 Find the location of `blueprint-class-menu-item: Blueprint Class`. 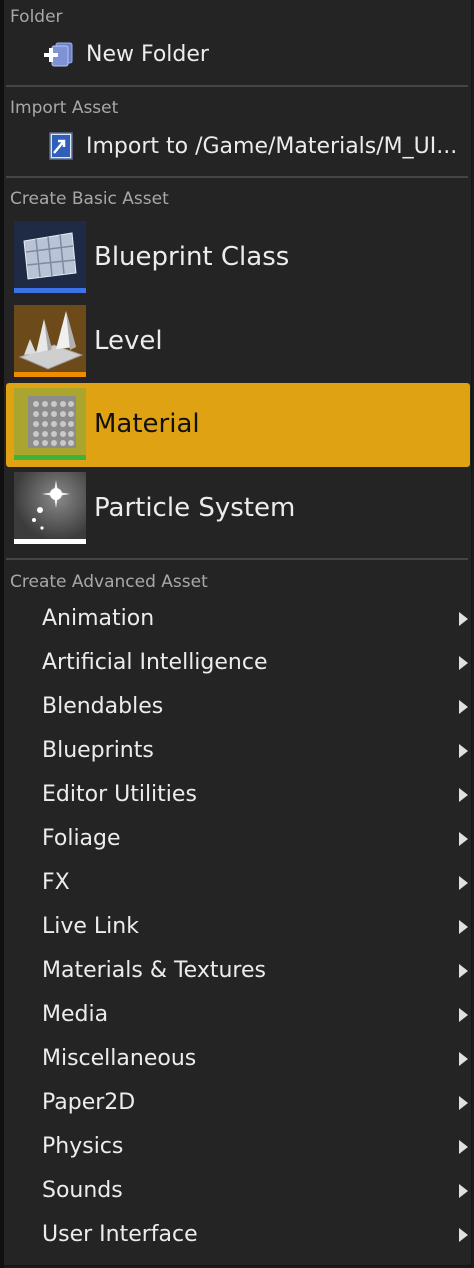

blueprint-class-menu-item: Blueprint Class is located at coordinates (238, 258).